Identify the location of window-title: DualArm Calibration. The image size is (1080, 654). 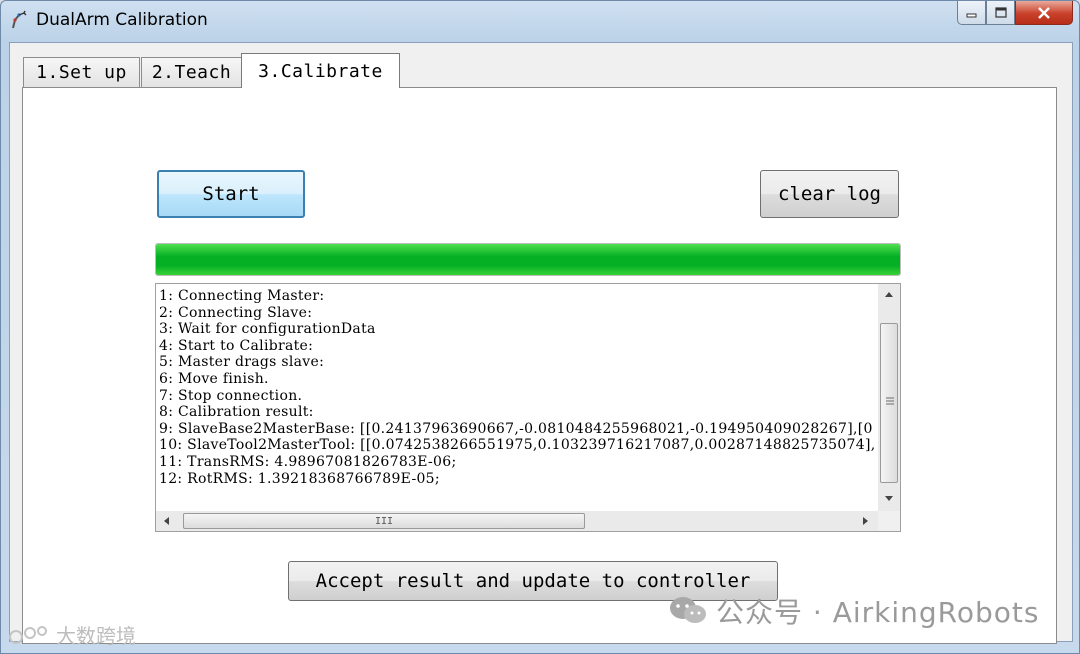
(122, 20).